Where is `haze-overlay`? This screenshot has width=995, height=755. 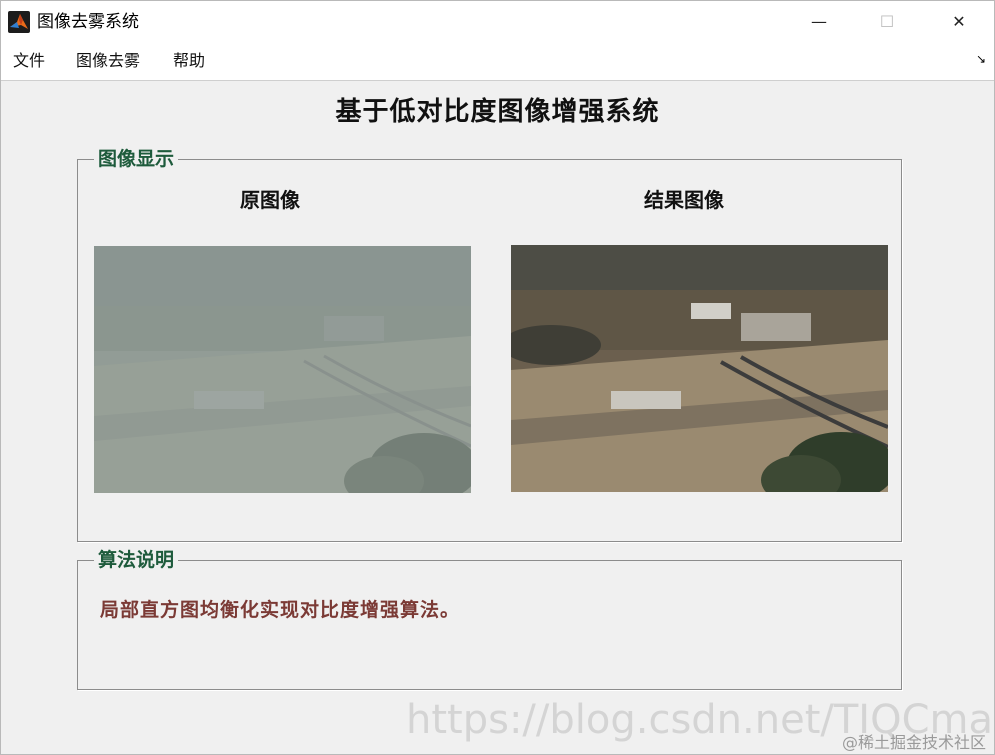 haze-overlay is located at coordinates (282, 369).